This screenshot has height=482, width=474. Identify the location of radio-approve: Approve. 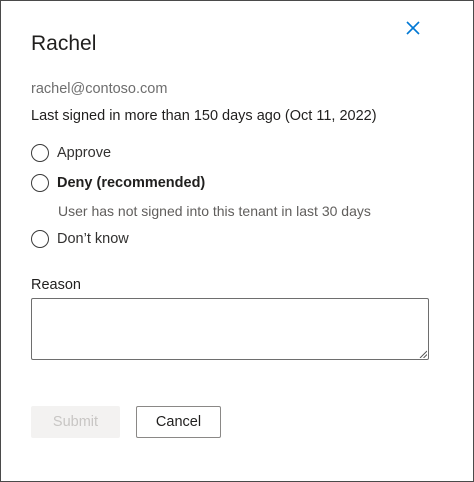
(71, 153).